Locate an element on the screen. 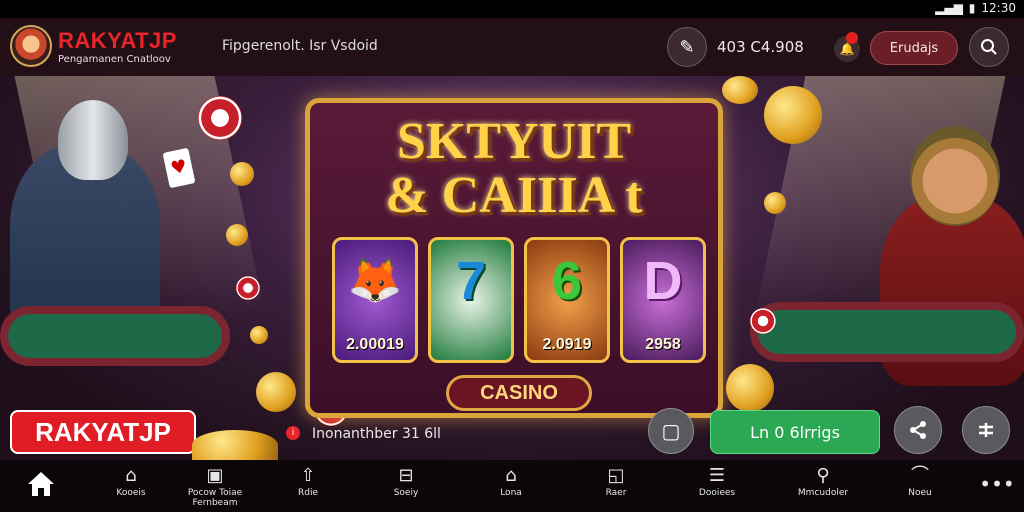 The width and height of the screenshot is (1024, 512). reel-1-value: 2.00019 is located at coordinates (375, 344).